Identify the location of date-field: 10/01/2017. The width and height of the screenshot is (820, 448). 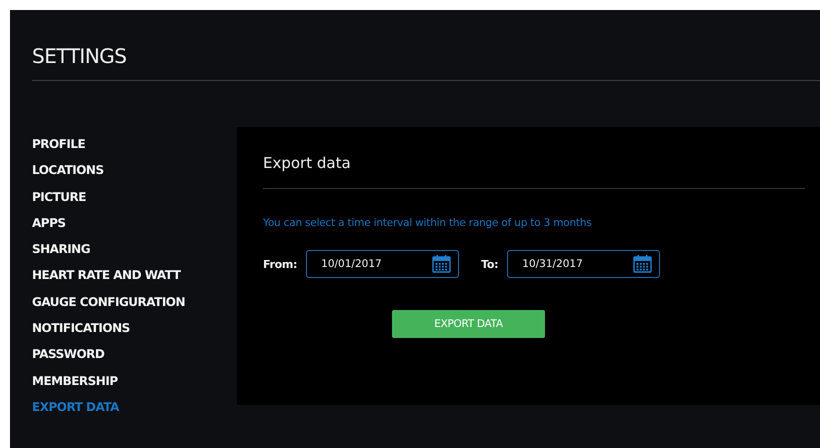
(383, 264).